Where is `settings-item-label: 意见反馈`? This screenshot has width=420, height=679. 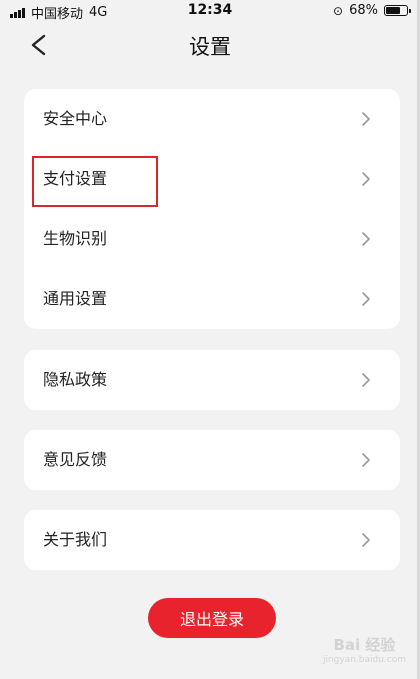 settings-item-label: 意见反馈 is located at coordinates (75, 459).